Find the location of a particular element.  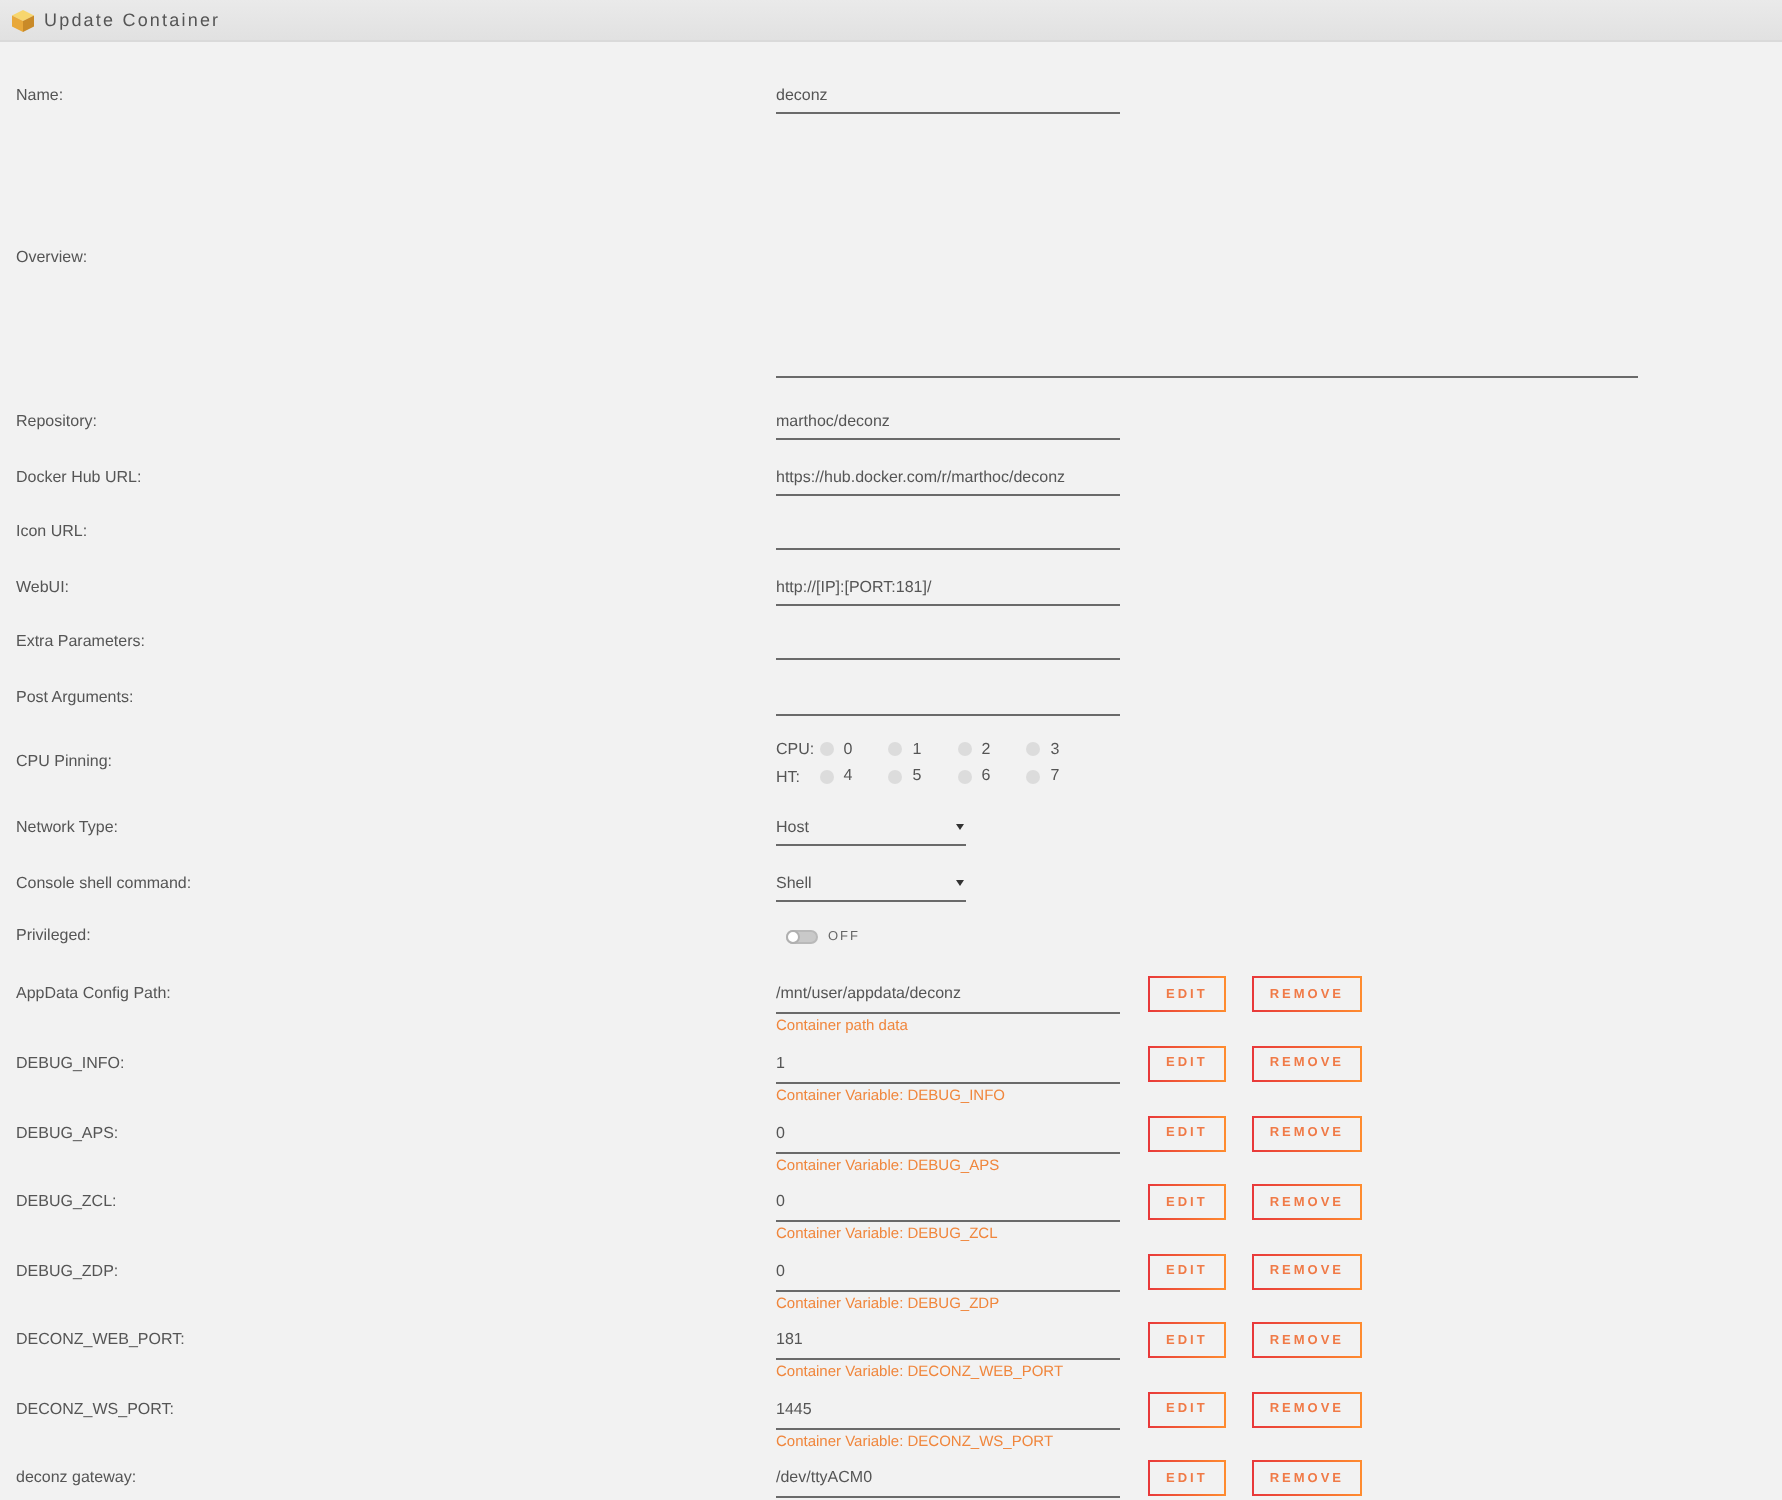

dropdown-select: Host is located at coordinates (871, 827).